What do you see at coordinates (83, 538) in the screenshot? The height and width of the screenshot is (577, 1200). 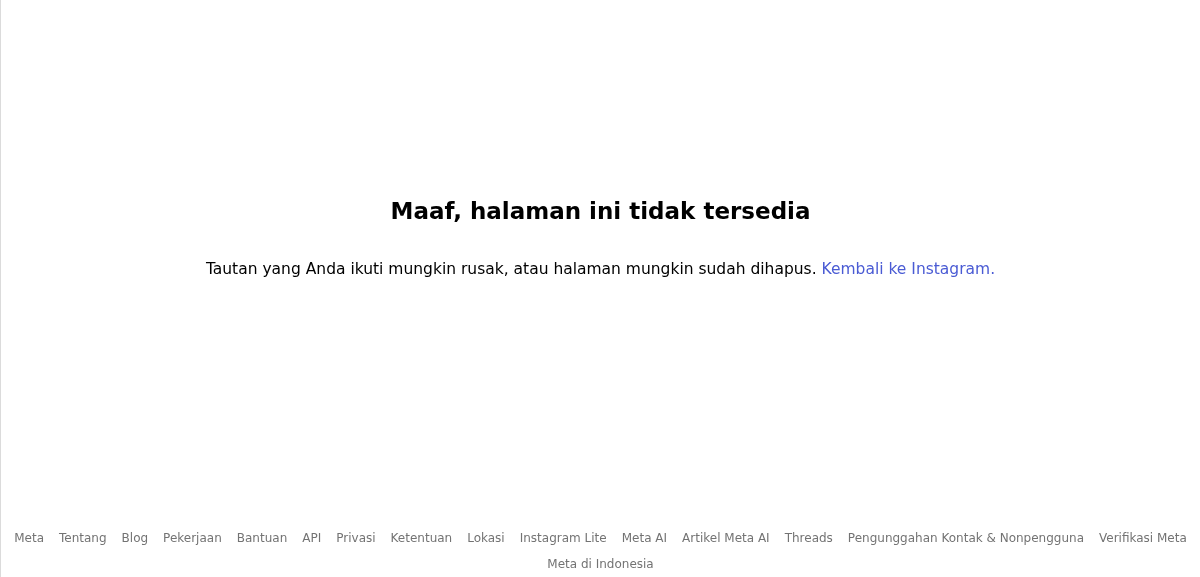 I see `footer-link: Tentang` at bounding box center [83, 538].